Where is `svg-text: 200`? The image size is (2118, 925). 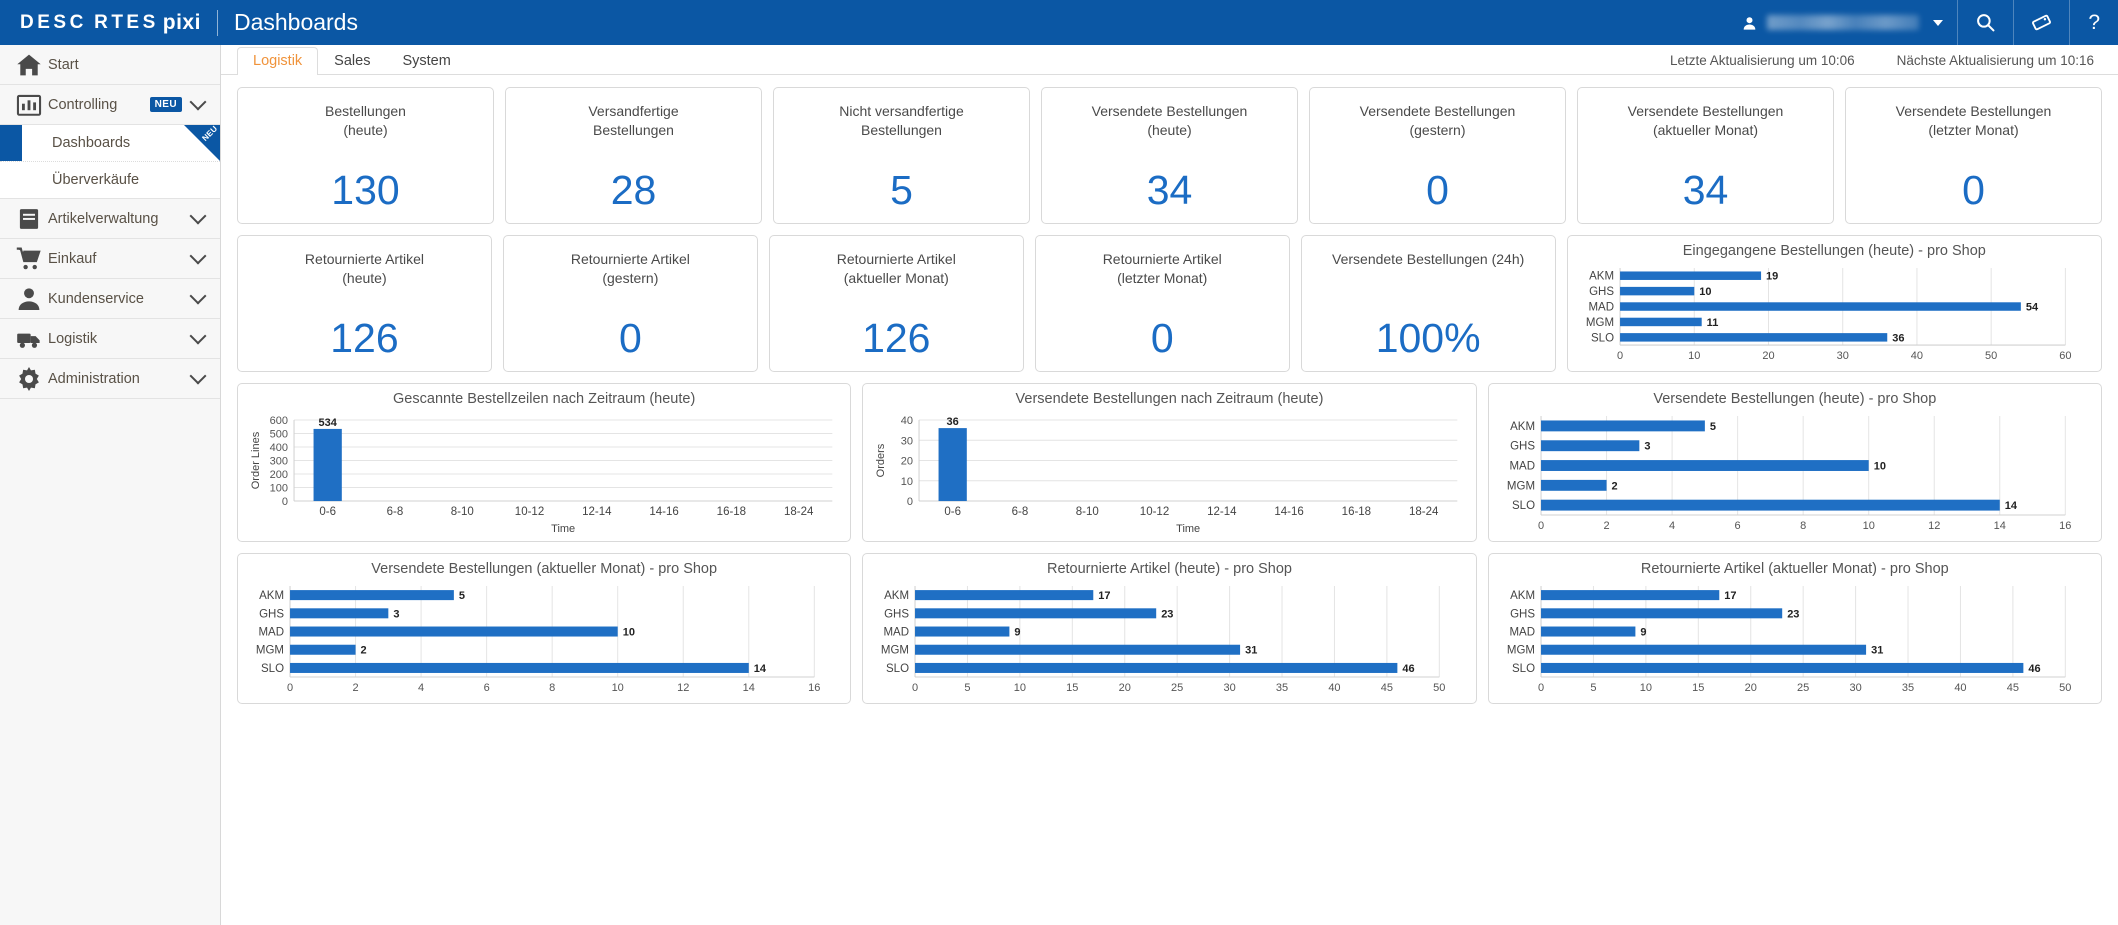
svg-text: 200 is located at coordinates (279, 475).